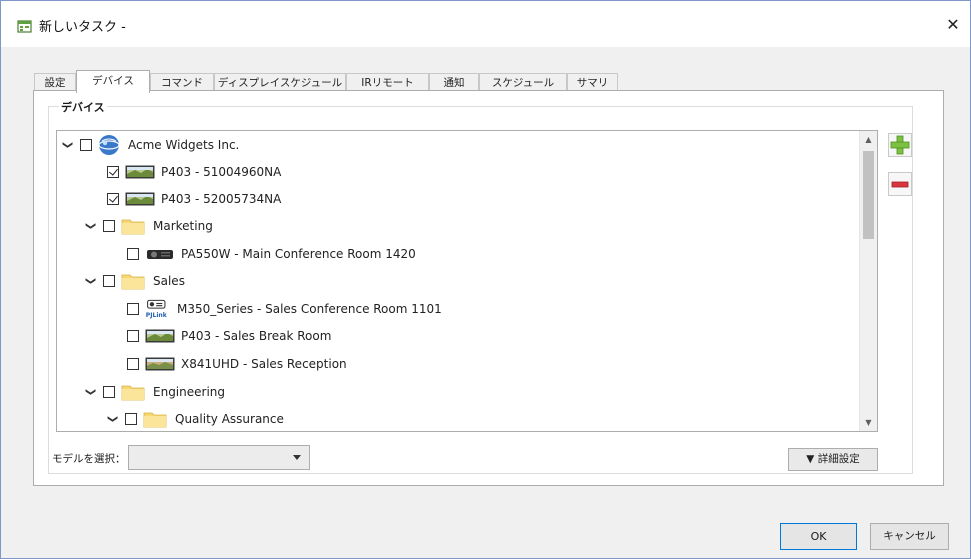 This screenshot has height=559, width=971. I want to click on window-title: 新しいタスク -, so click(82, 27).